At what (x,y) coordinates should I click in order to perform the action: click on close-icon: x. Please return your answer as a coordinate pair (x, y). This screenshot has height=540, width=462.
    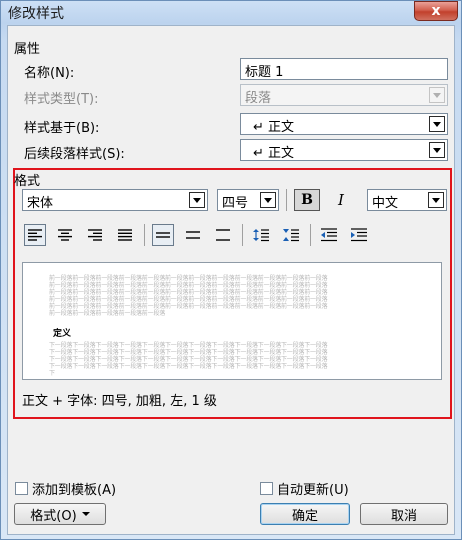
    Looking at the image, I should click on (436, 11).